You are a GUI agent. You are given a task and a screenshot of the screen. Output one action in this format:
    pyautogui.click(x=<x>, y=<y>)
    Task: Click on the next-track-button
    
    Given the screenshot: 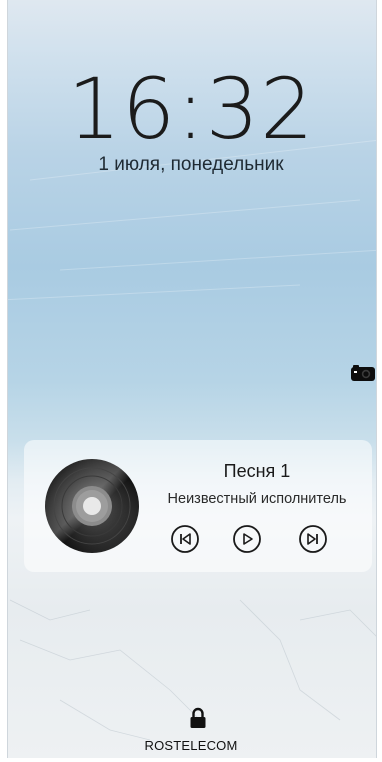 What is the action you would take?
    pyautogui.click(x=313, y=539)
    